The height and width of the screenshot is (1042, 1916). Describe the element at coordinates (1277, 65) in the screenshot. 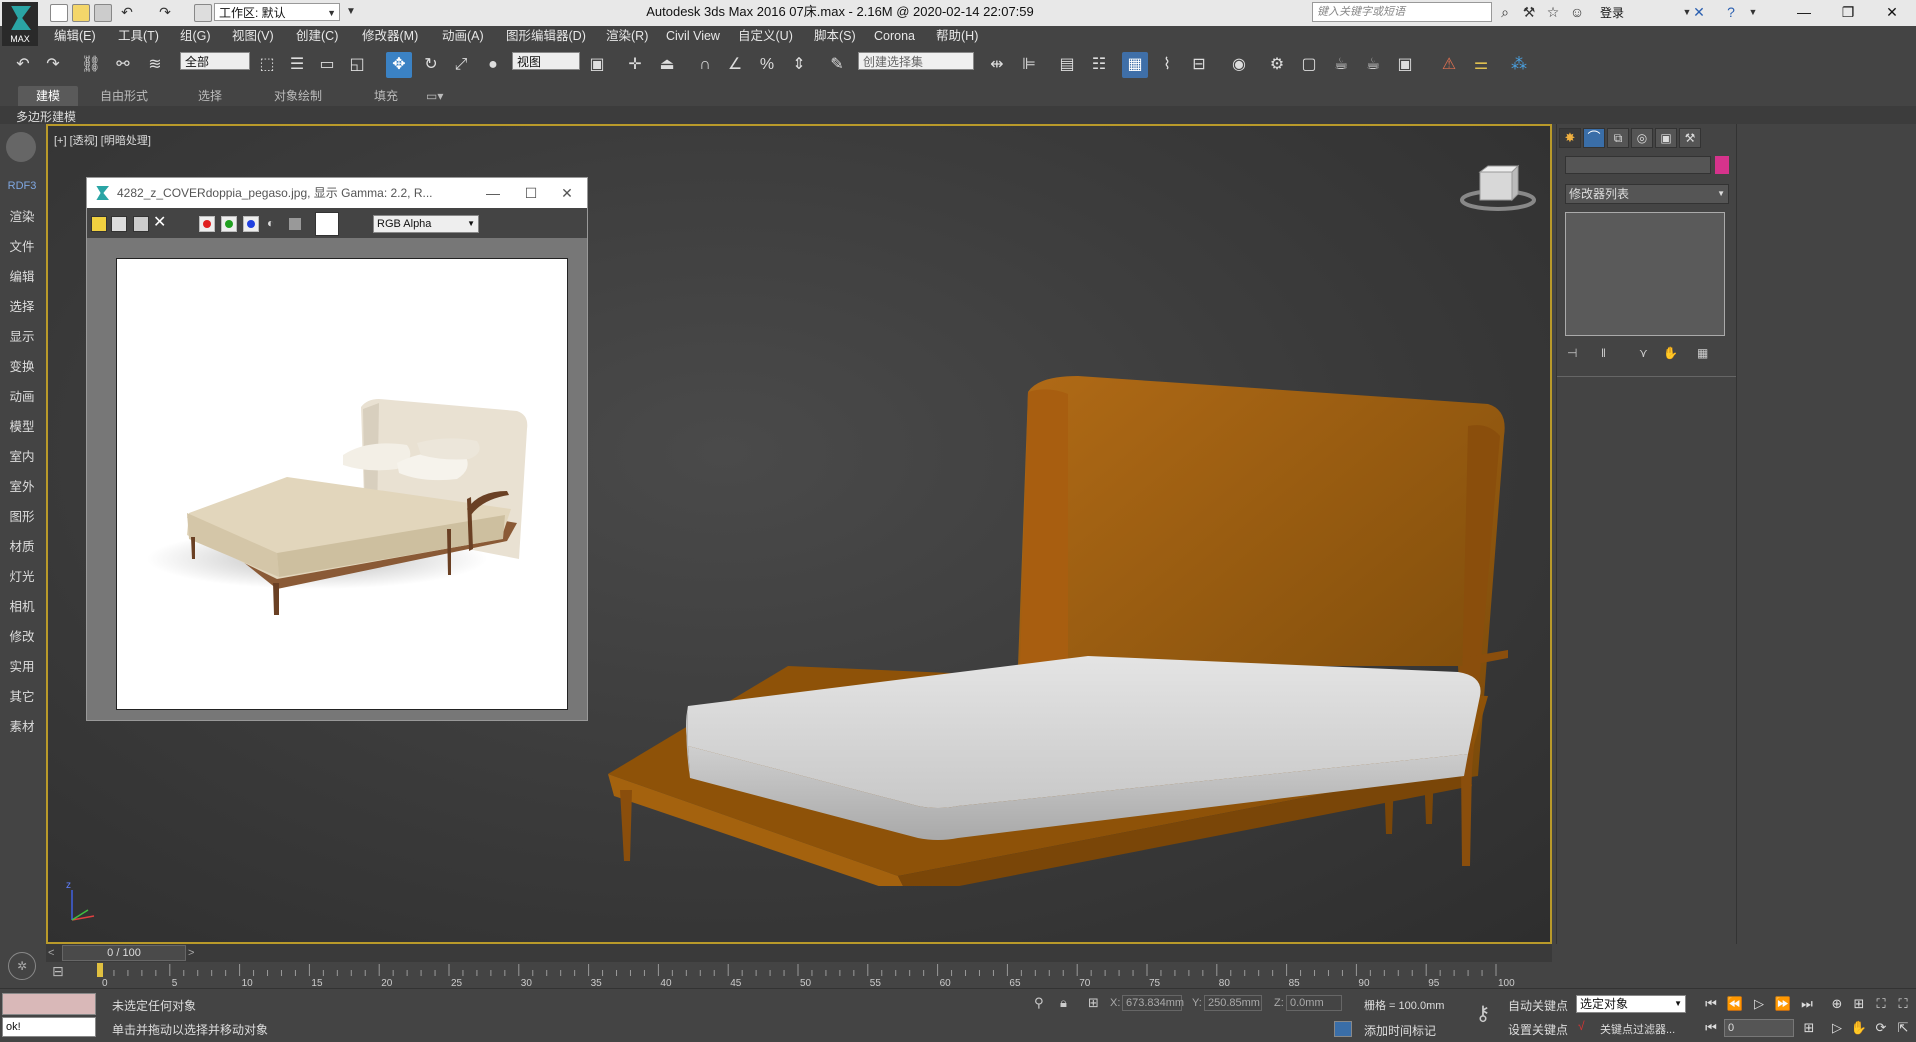

I see `render-setup-icon: ⚙` at that location.